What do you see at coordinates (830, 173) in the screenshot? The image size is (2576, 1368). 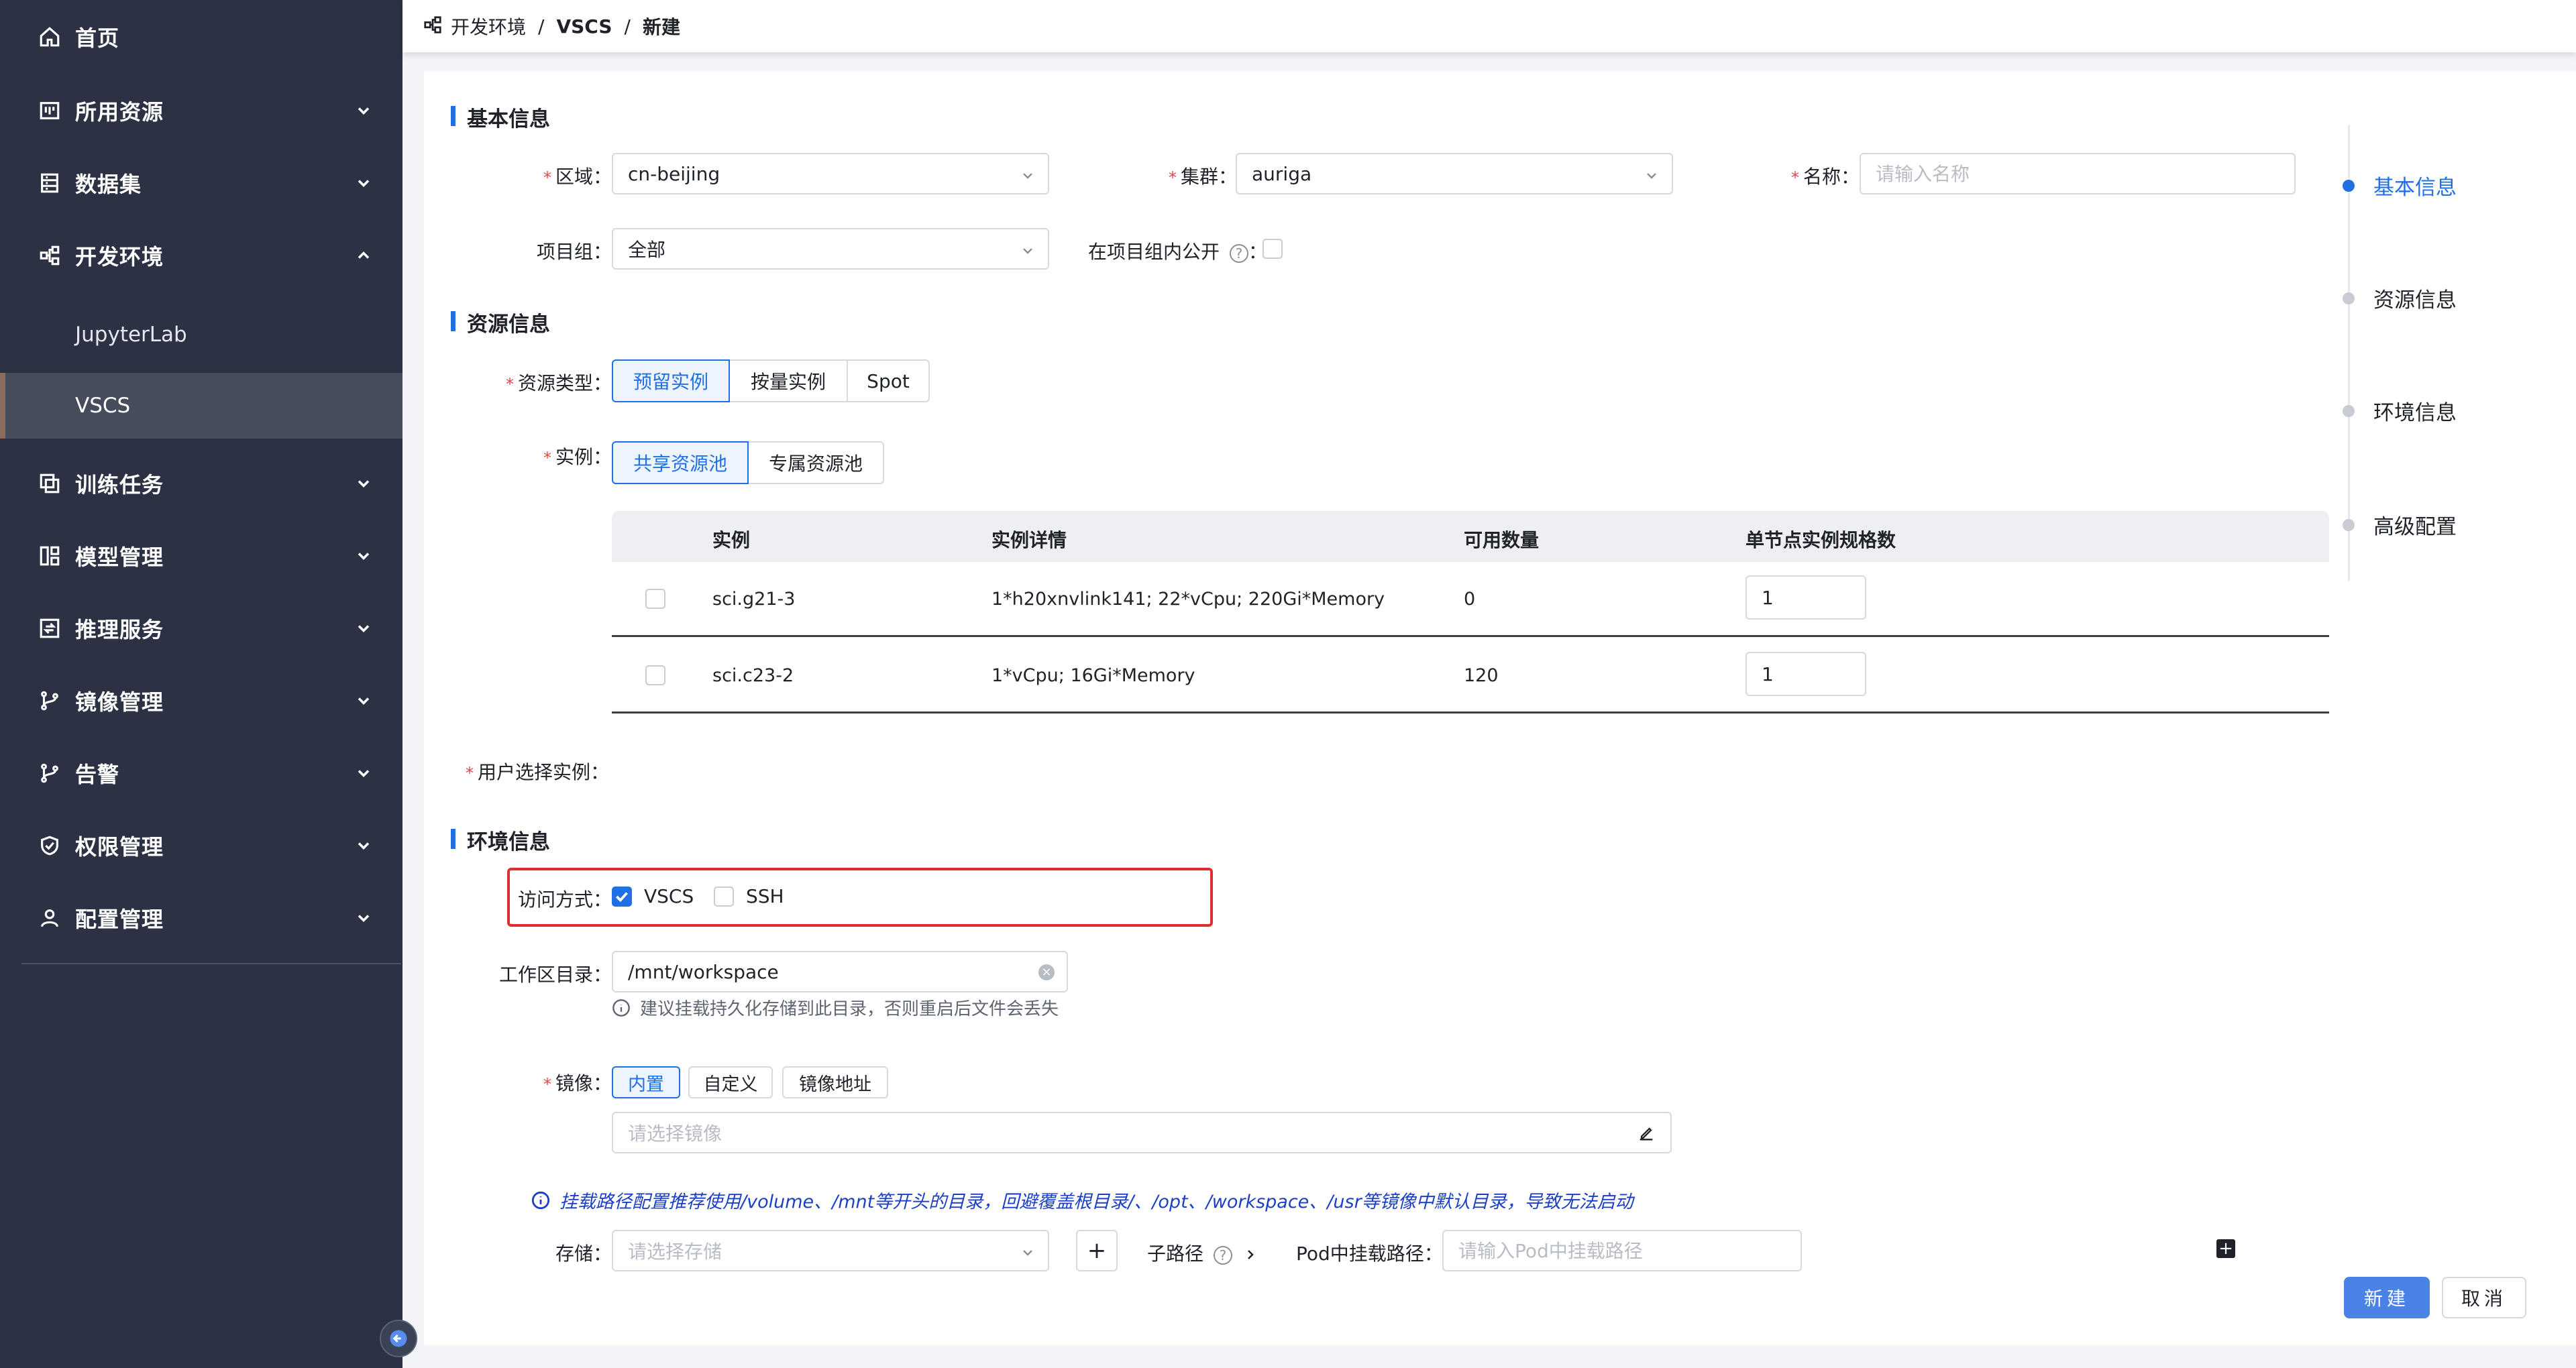 I see `region-select: cn-beijing` at bounding box center [830, 173].